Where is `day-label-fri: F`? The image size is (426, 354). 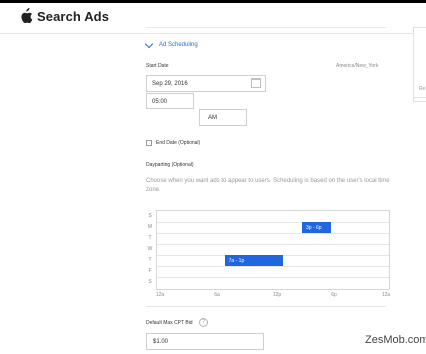 day-label-fri: F is located at coordinates (150, 271).